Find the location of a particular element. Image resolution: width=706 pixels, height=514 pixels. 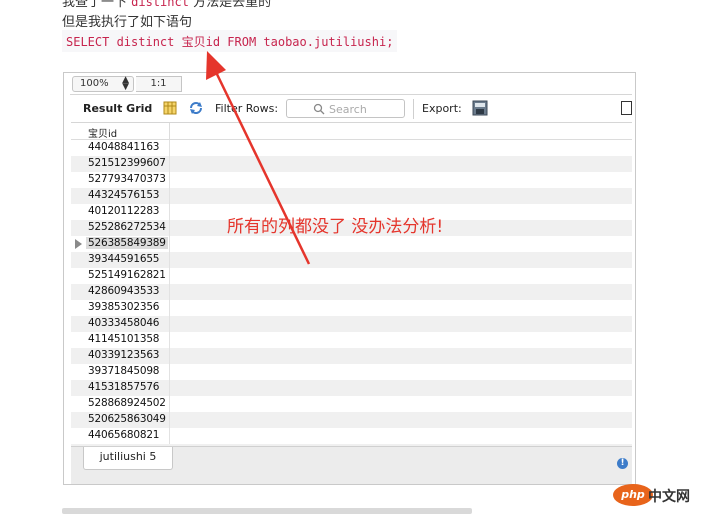

table-cell: 41145101358 is located at coordinates (123, 339).